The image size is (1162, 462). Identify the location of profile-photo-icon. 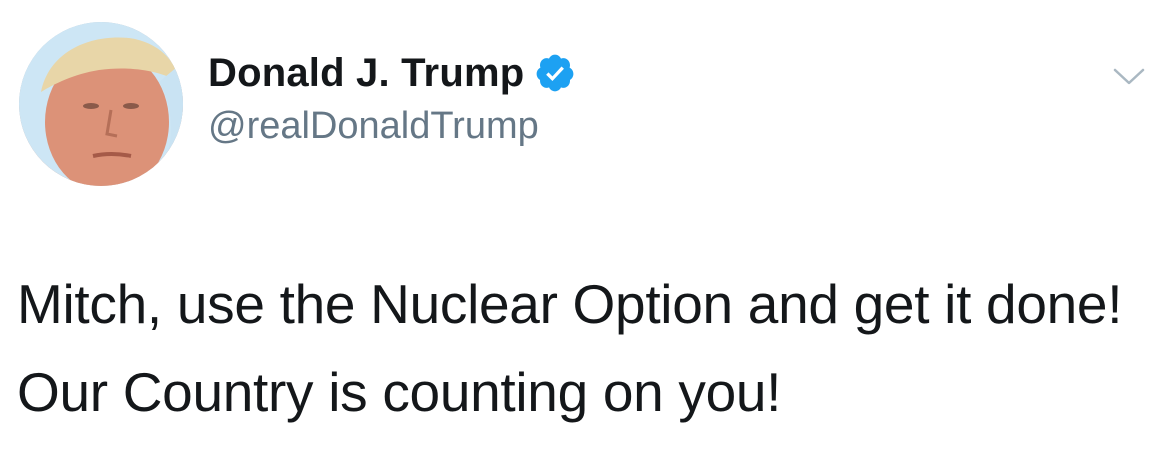
(101, 104).